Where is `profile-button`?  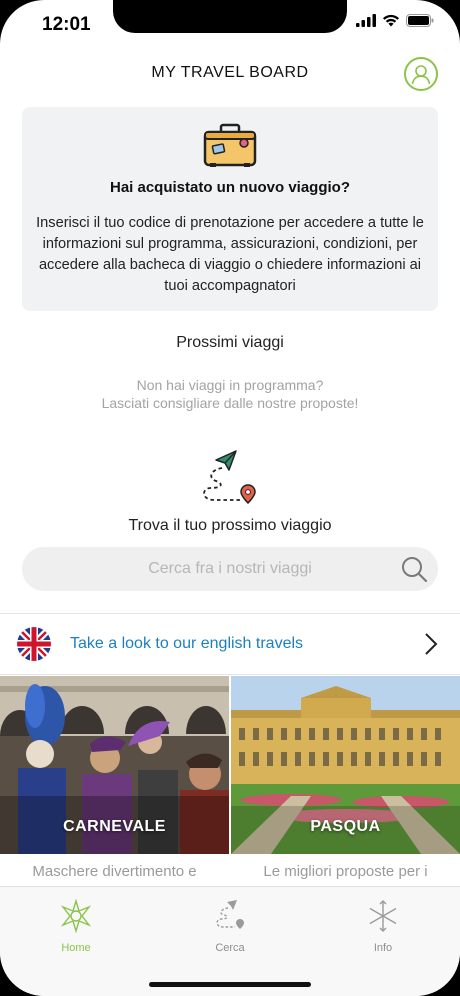 profile-button is located at coordinates (421, 74).